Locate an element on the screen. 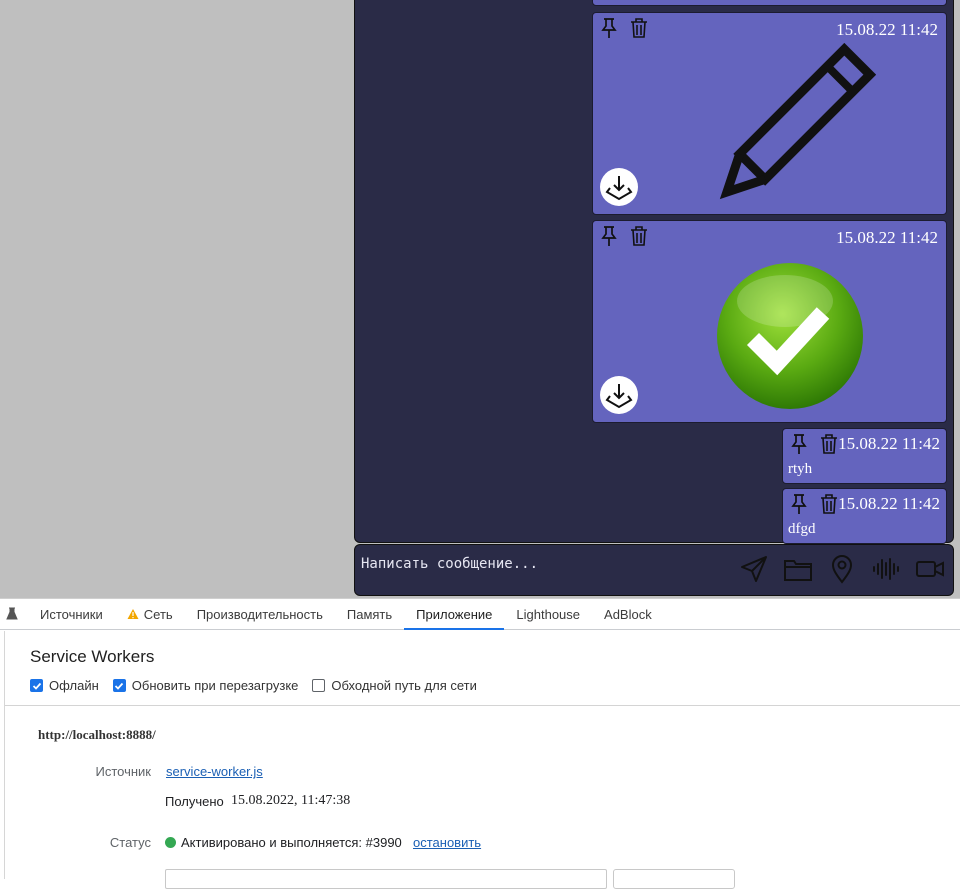  status-label: Статус is located at coordinates (130, 842).